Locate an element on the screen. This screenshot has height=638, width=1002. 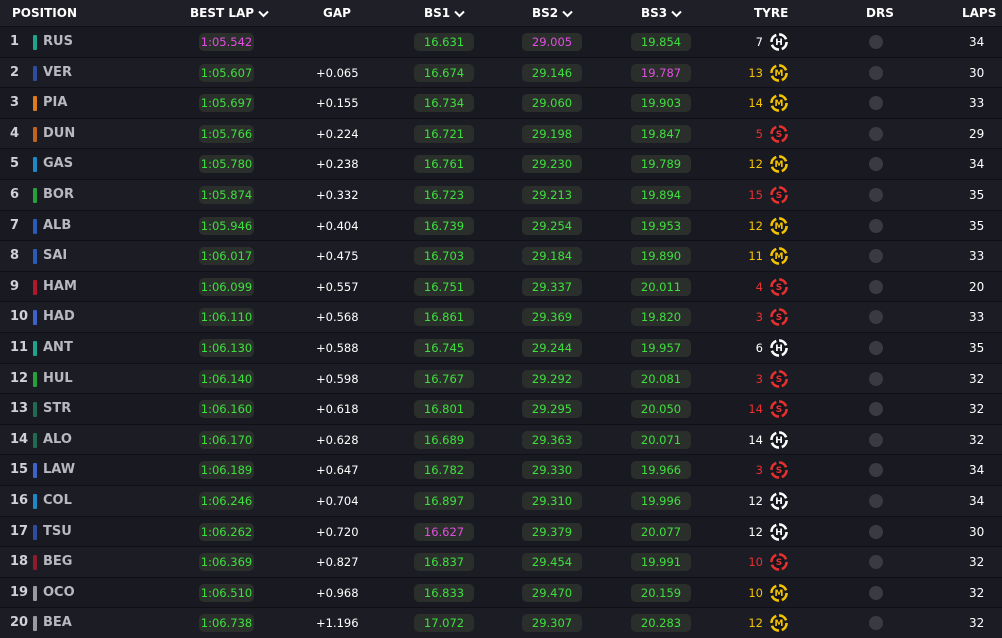
gap-value: +0.704 is located at coordinates (337, 501).